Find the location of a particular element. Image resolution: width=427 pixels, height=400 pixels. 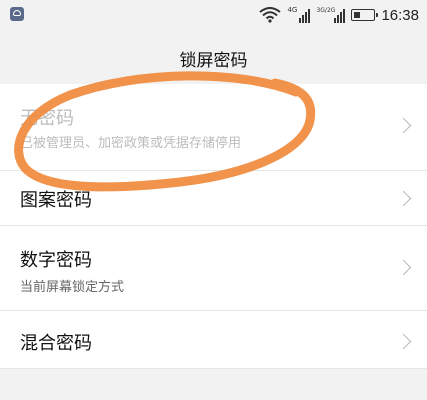

page-title: 锁屏密码 is located at coordinates (213, 60).